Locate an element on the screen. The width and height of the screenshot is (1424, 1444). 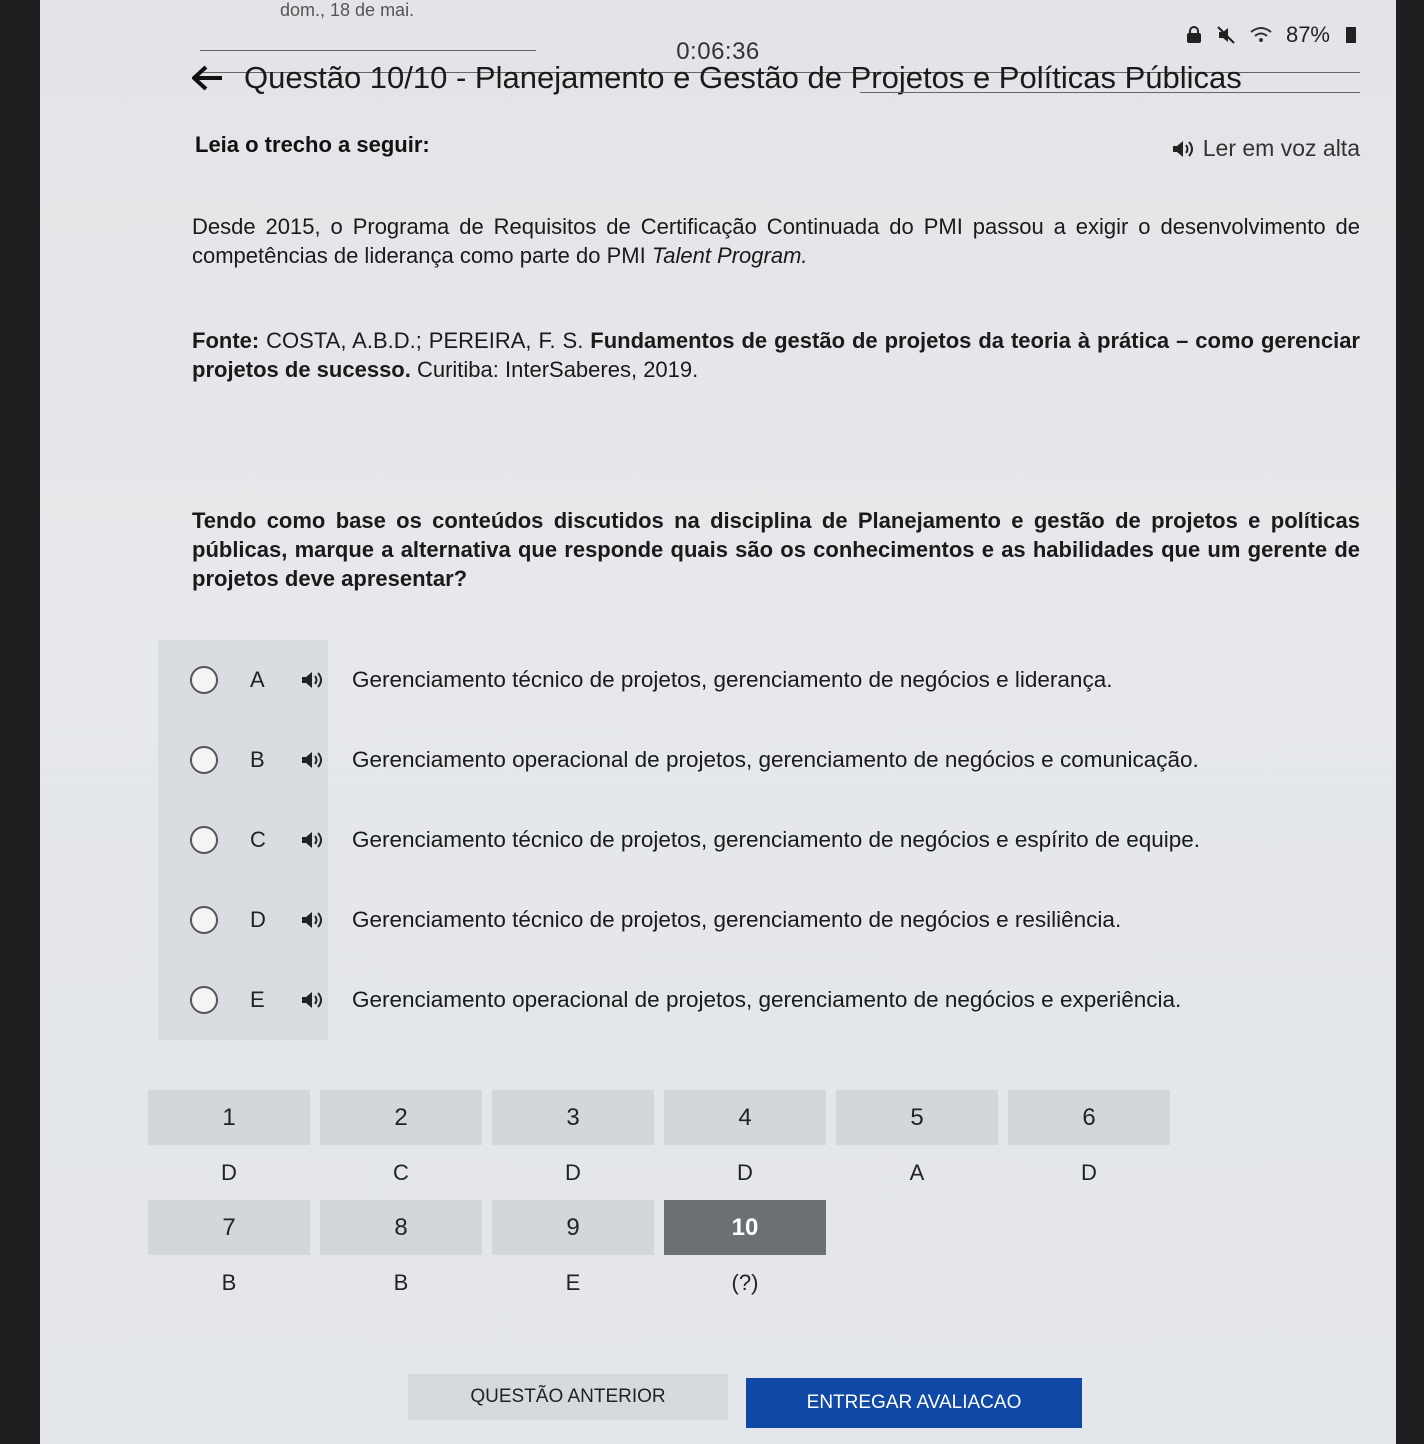
nav-cell-10-current: 10 (?) is located at coordinates (745, 1255).